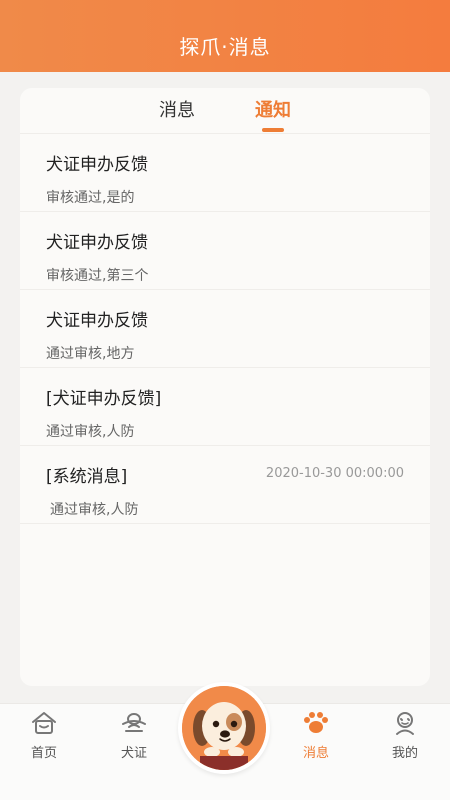 The width and height of the screenshot is (450, 800). What do you see at coordinates (225, 47) in the screenshot?
I see `page-title: 探爪·消息` at bounding box center [225, 47].